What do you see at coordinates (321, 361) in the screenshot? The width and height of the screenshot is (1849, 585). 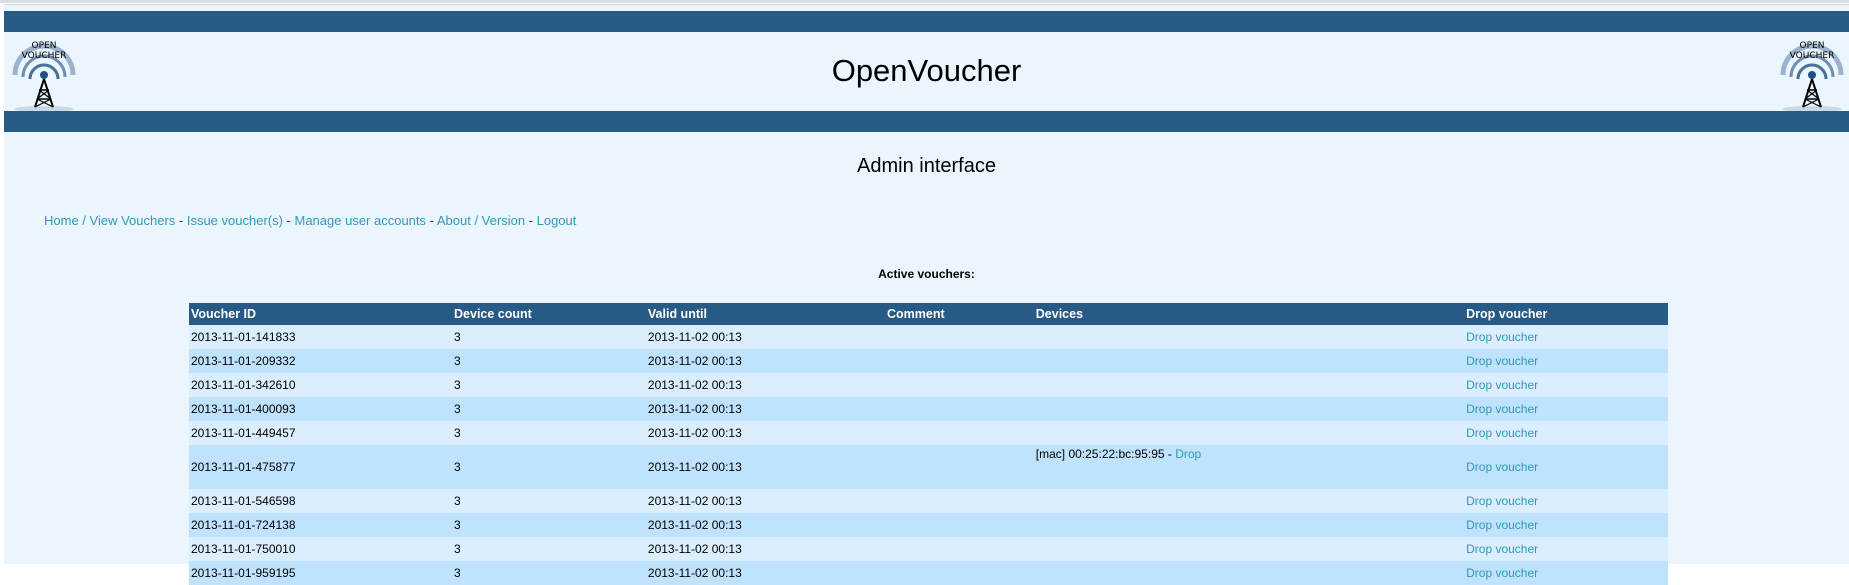 I see `voucher-id-cell: 2013-11-01-209332` at bounding box center [321, 361].